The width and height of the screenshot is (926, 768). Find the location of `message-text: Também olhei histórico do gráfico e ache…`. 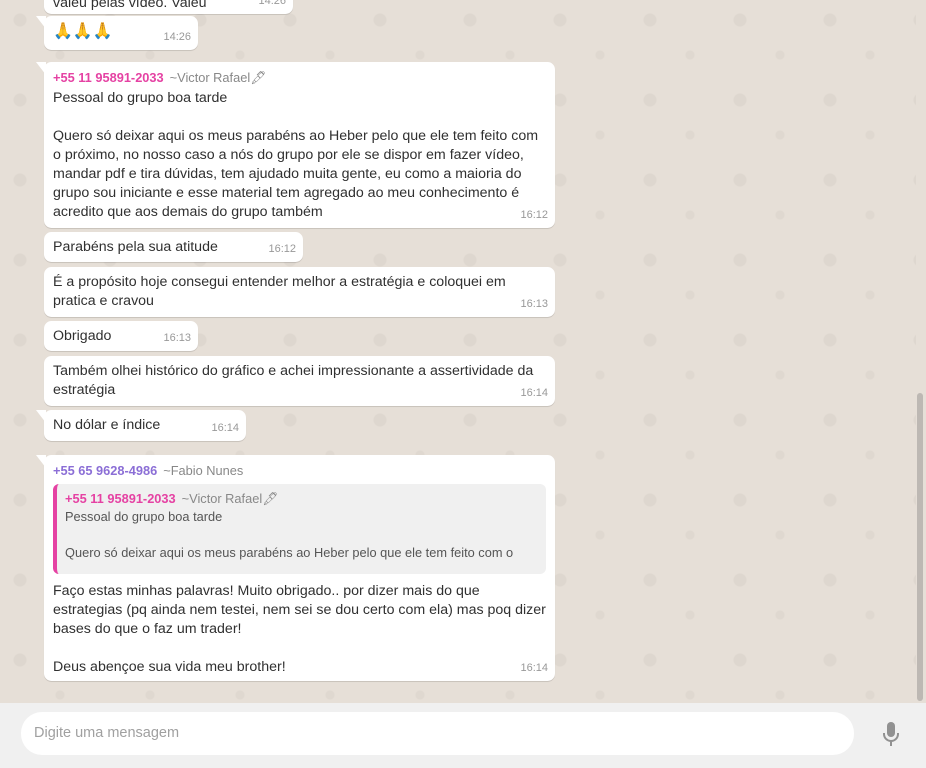

message-text: Também olhei histórico do gráfico e ache… is located at coordinates (295, 380).